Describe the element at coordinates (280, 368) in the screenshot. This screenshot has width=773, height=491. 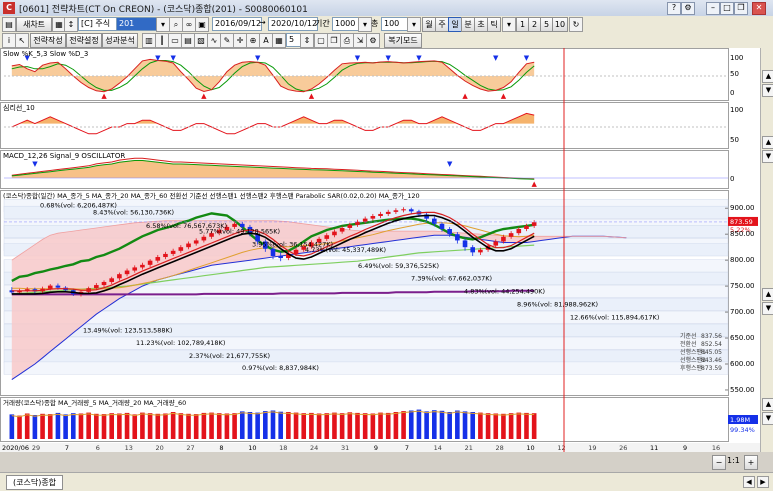
I see `volume-profile-label: 0.97%(vol: 8,837,984K)` at that location.